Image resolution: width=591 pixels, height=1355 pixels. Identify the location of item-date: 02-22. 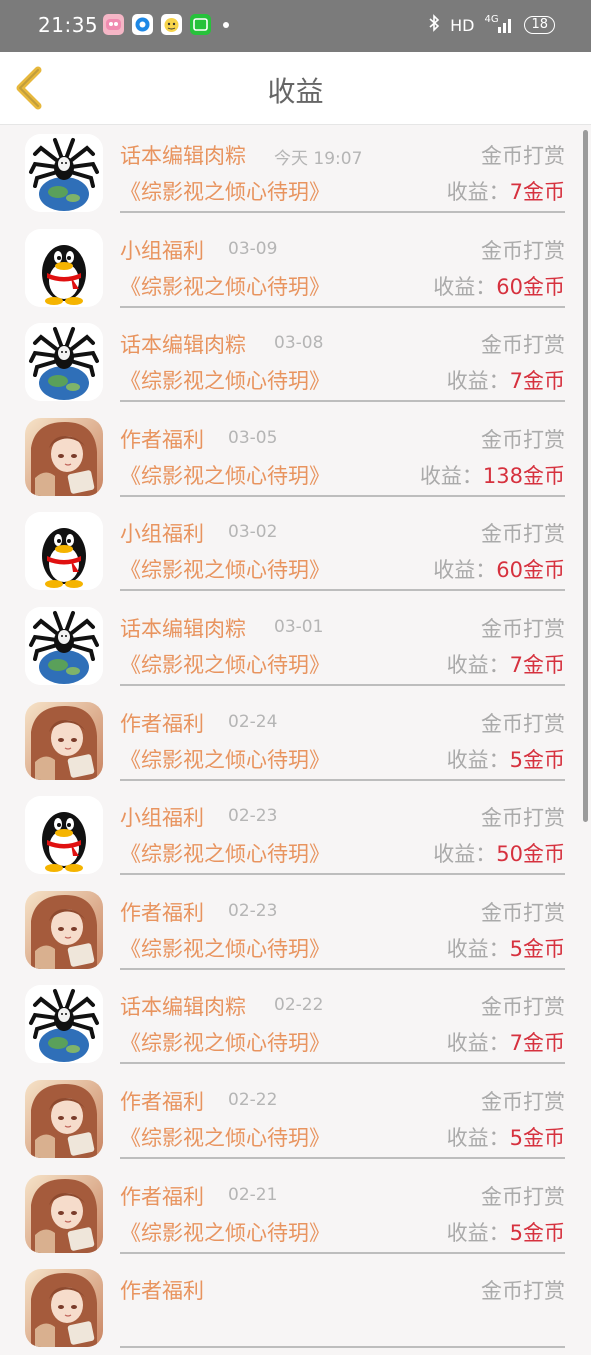
(299, 1005).